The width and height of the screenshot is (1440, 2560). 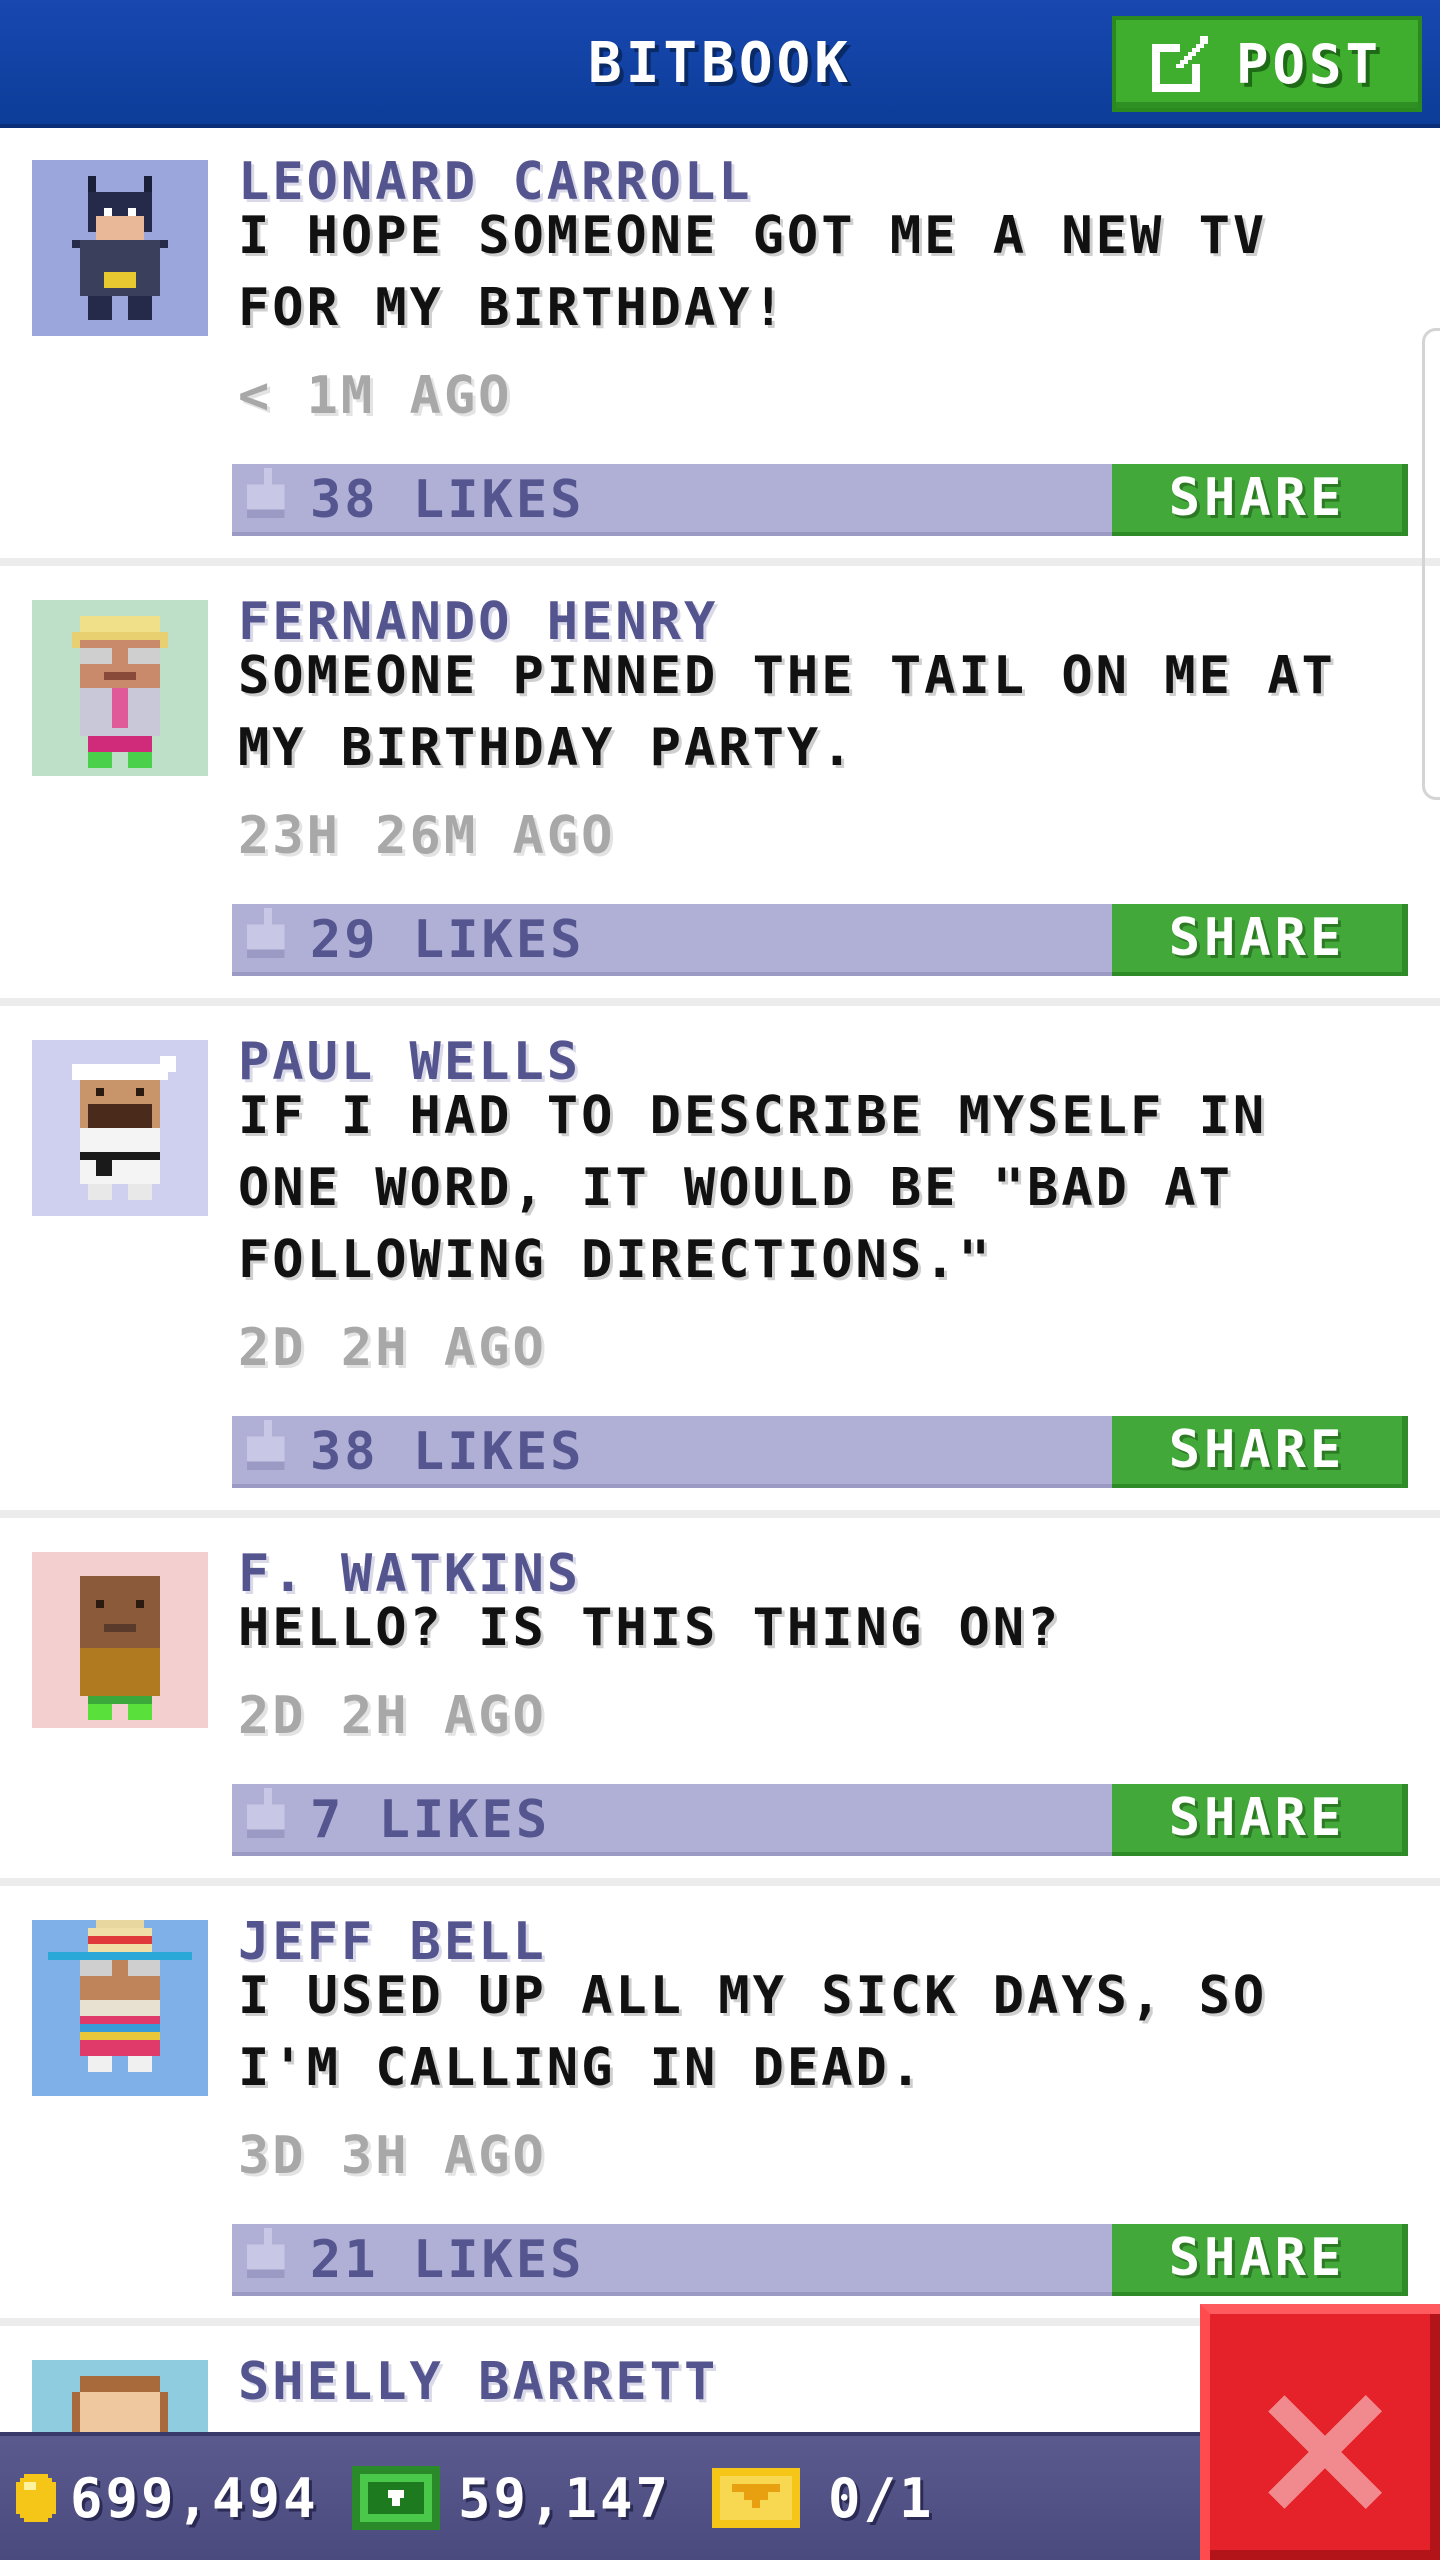 I want to click on tickets-stat: 0/1, so click(x=823, y=2498).